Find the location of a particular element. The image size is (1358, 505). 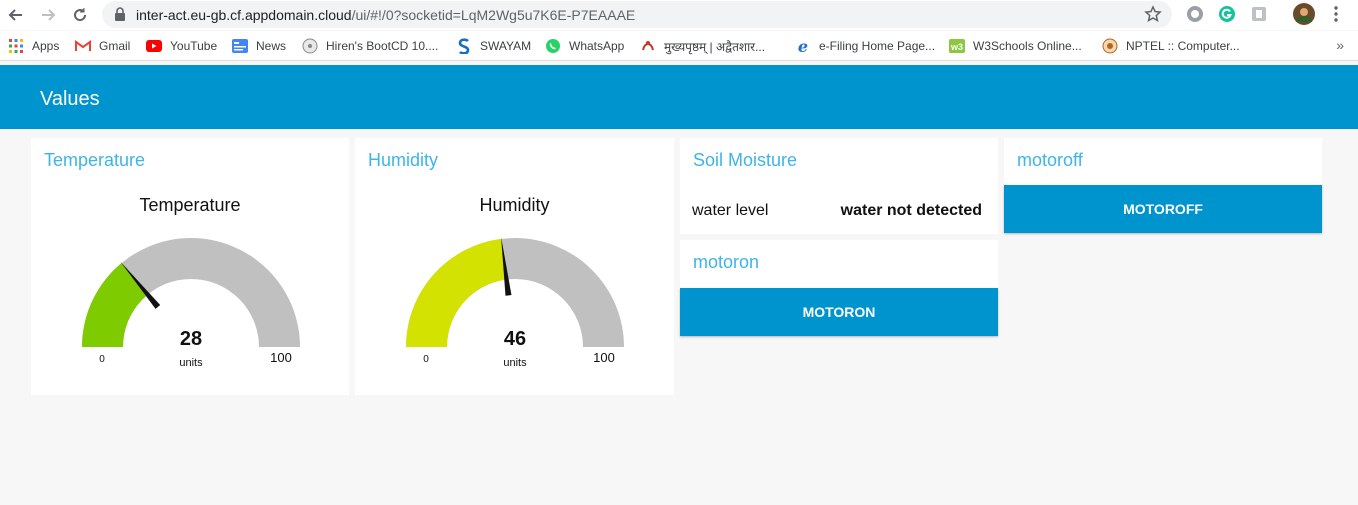

motoroff-card: motoroff MOTOROFF is located at coordinates (1163, 185).